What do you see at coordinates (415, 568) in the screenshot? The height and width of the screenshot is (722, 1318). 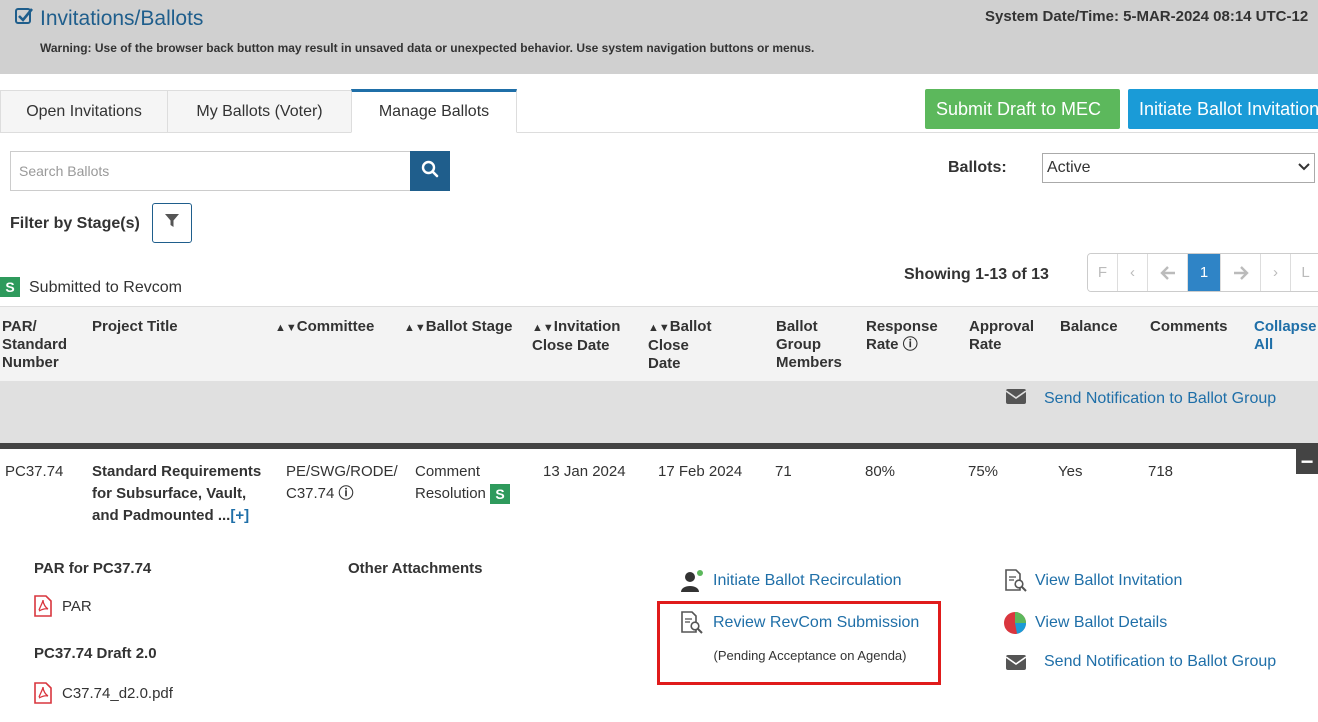 I see `other-attachments-heading: Other Attachments` at bounding box center [415, 568].